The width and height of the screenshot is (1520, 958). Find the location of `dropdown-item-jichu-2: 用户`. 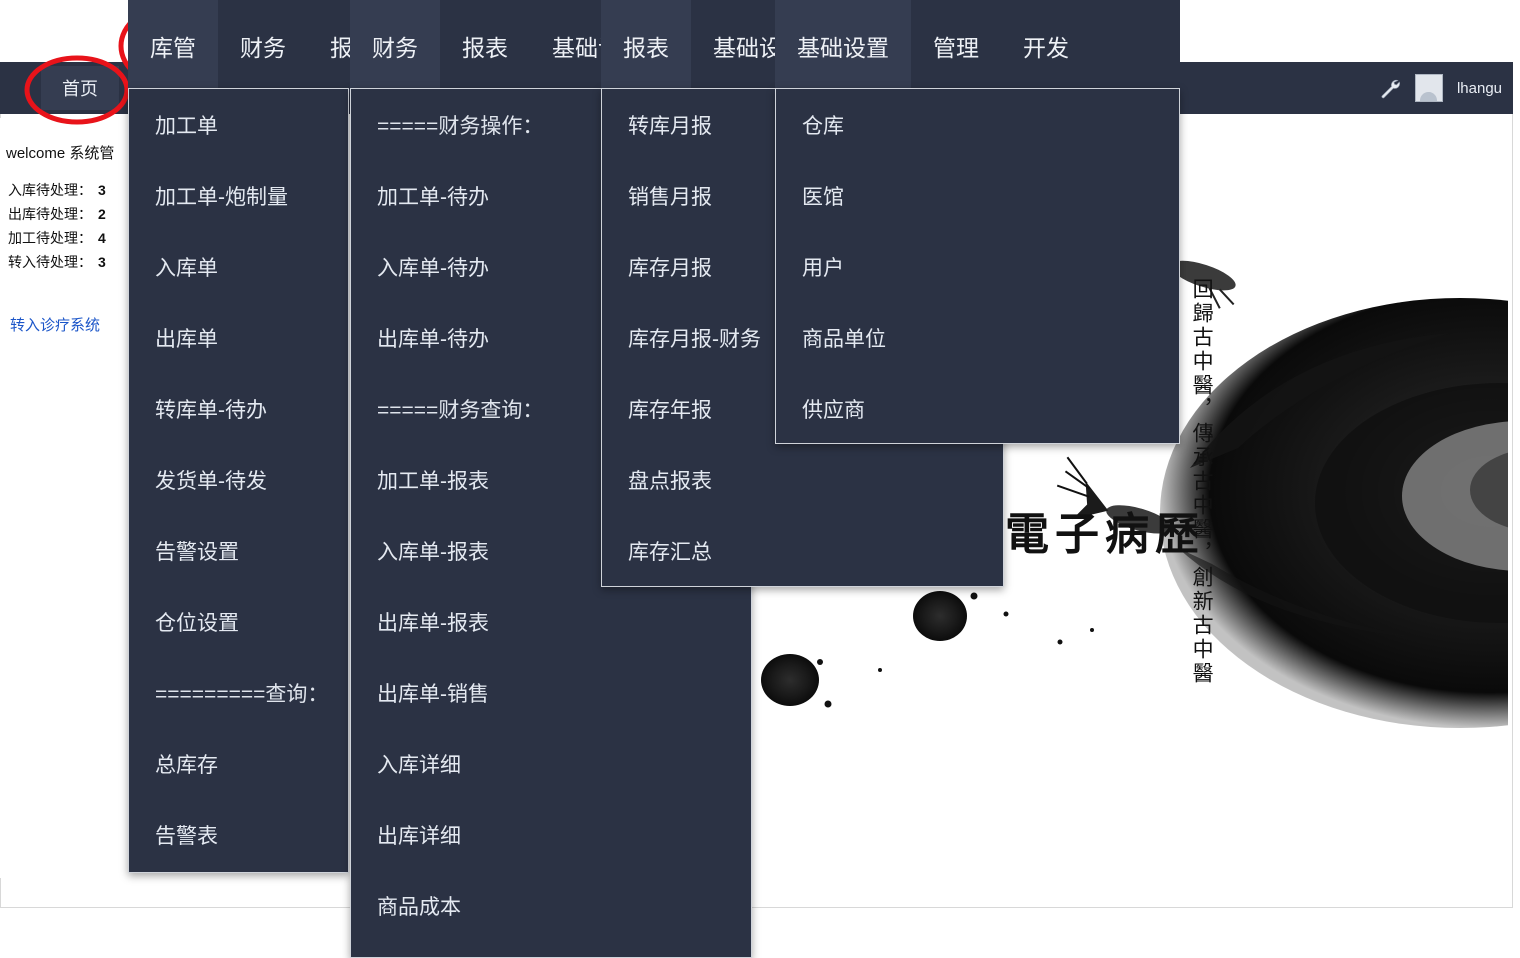

dropdown-item-jichu-2: 用户 is located at coordinates (977, 266).